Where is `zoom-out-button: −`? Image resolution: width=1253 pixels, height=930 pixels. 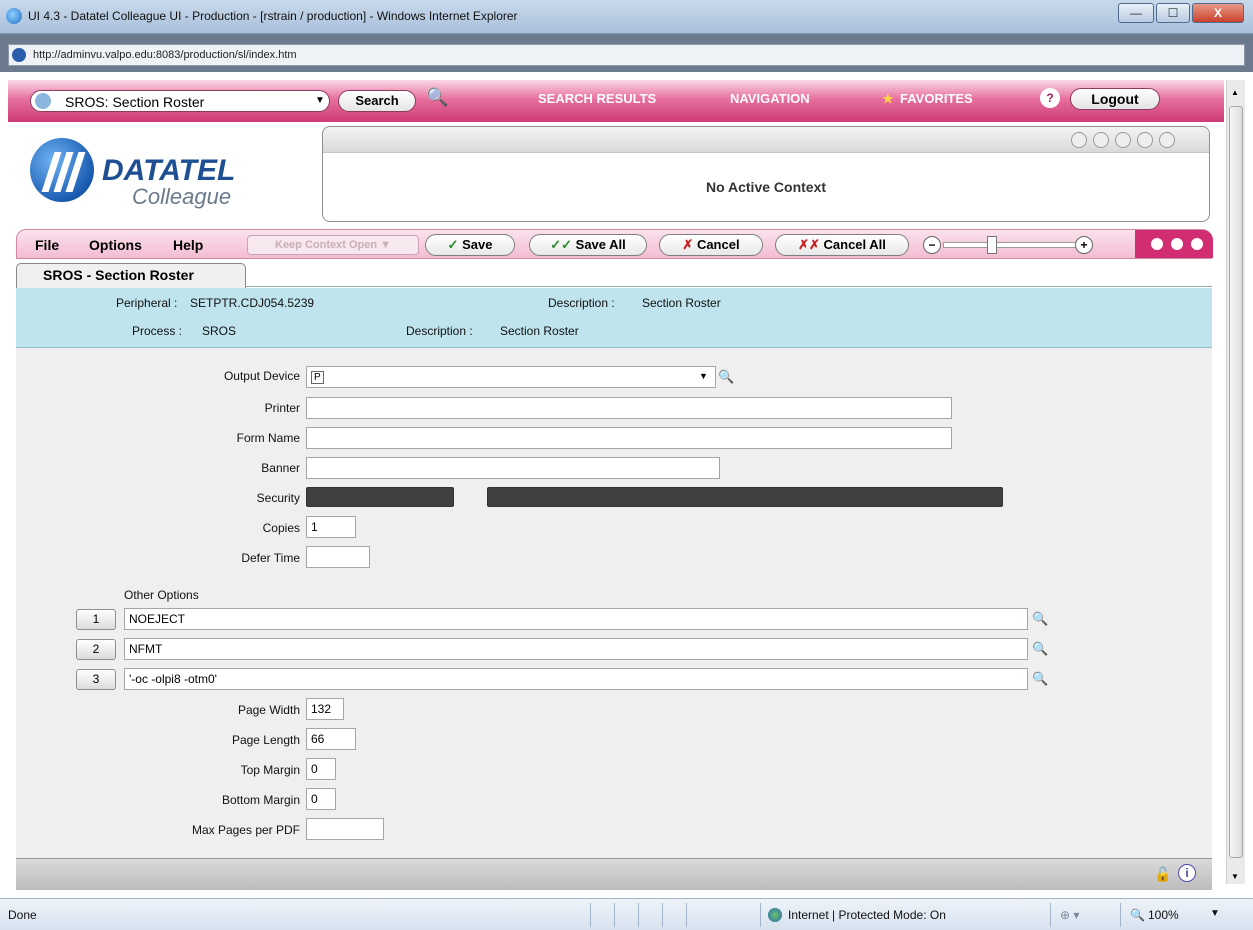
zoom-out-button: − is located at coordinates (932, 245).